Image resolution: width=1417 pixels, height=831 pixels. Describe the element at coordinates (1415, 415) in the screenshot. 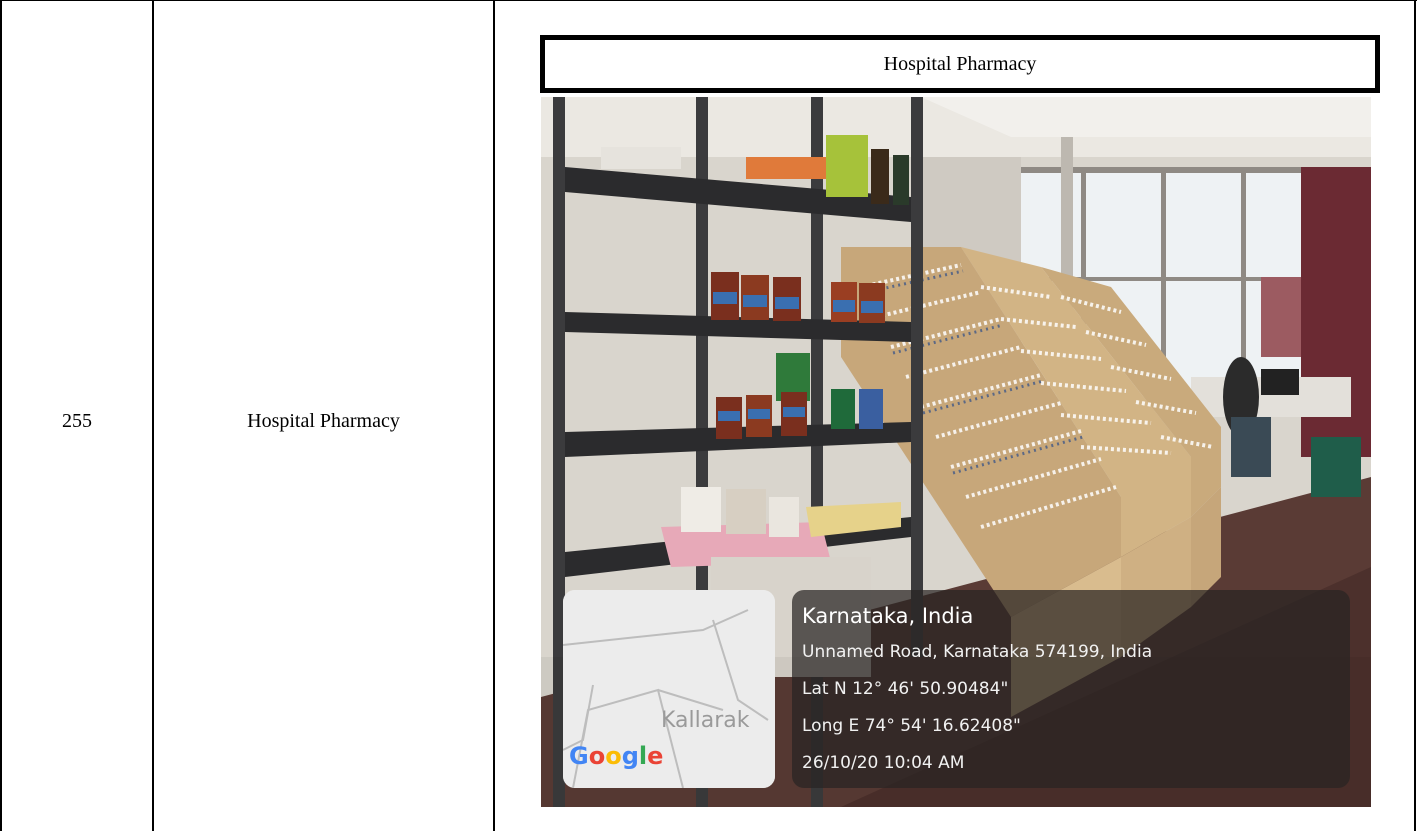

I see `table-right-border` at that location.